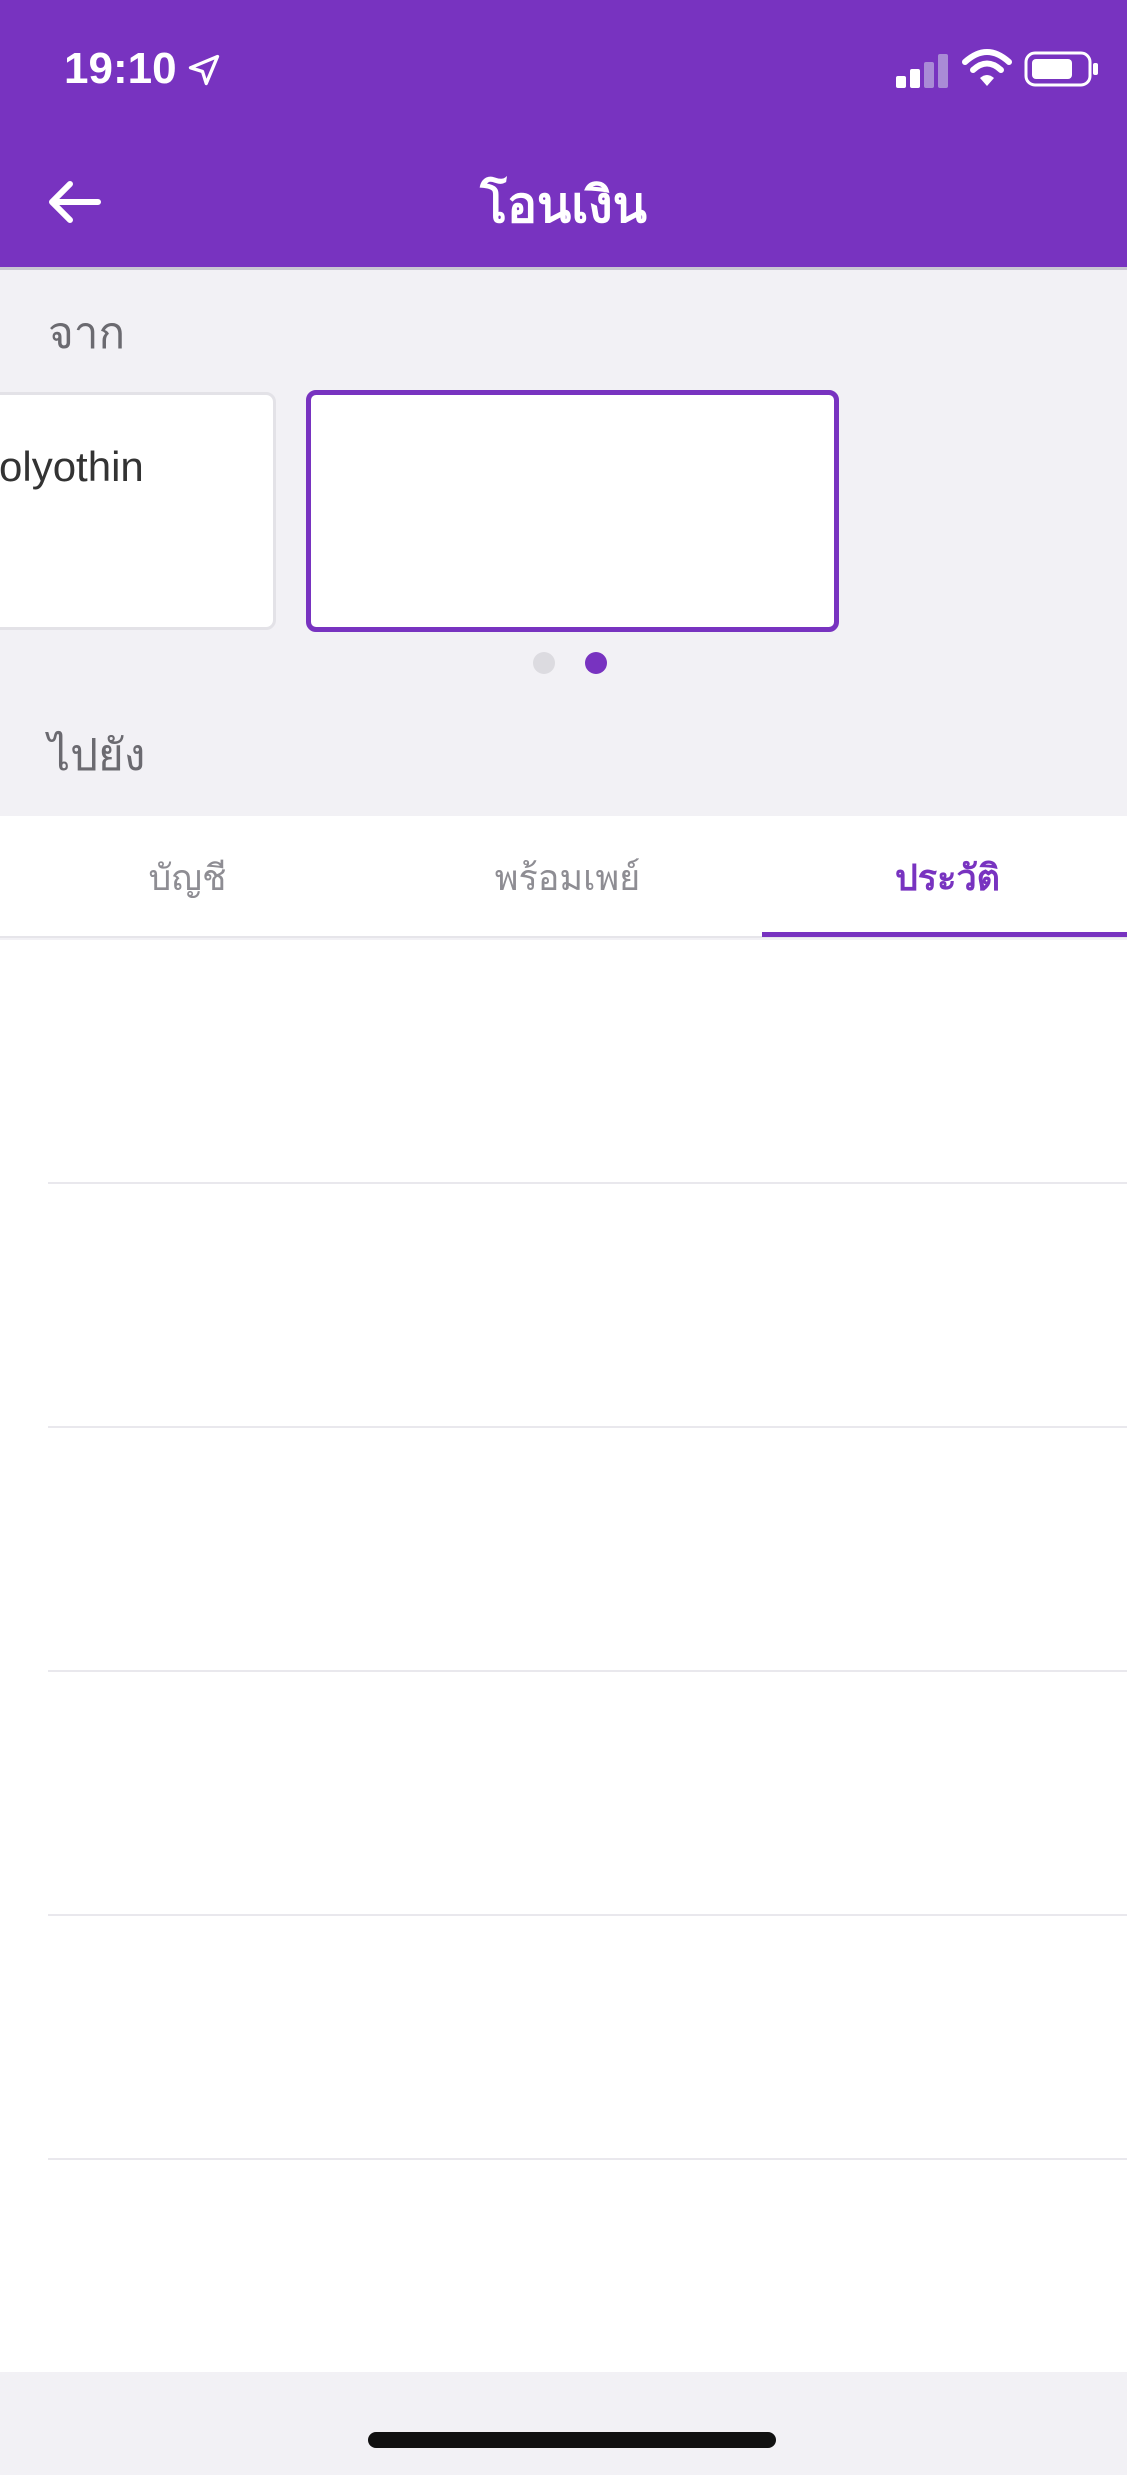 This screenshot has width=1127, height=2475. What do you see at coordinates (572, 511) in the screenshot?
I see `account-card-selected` at bounding box center [572, 511].